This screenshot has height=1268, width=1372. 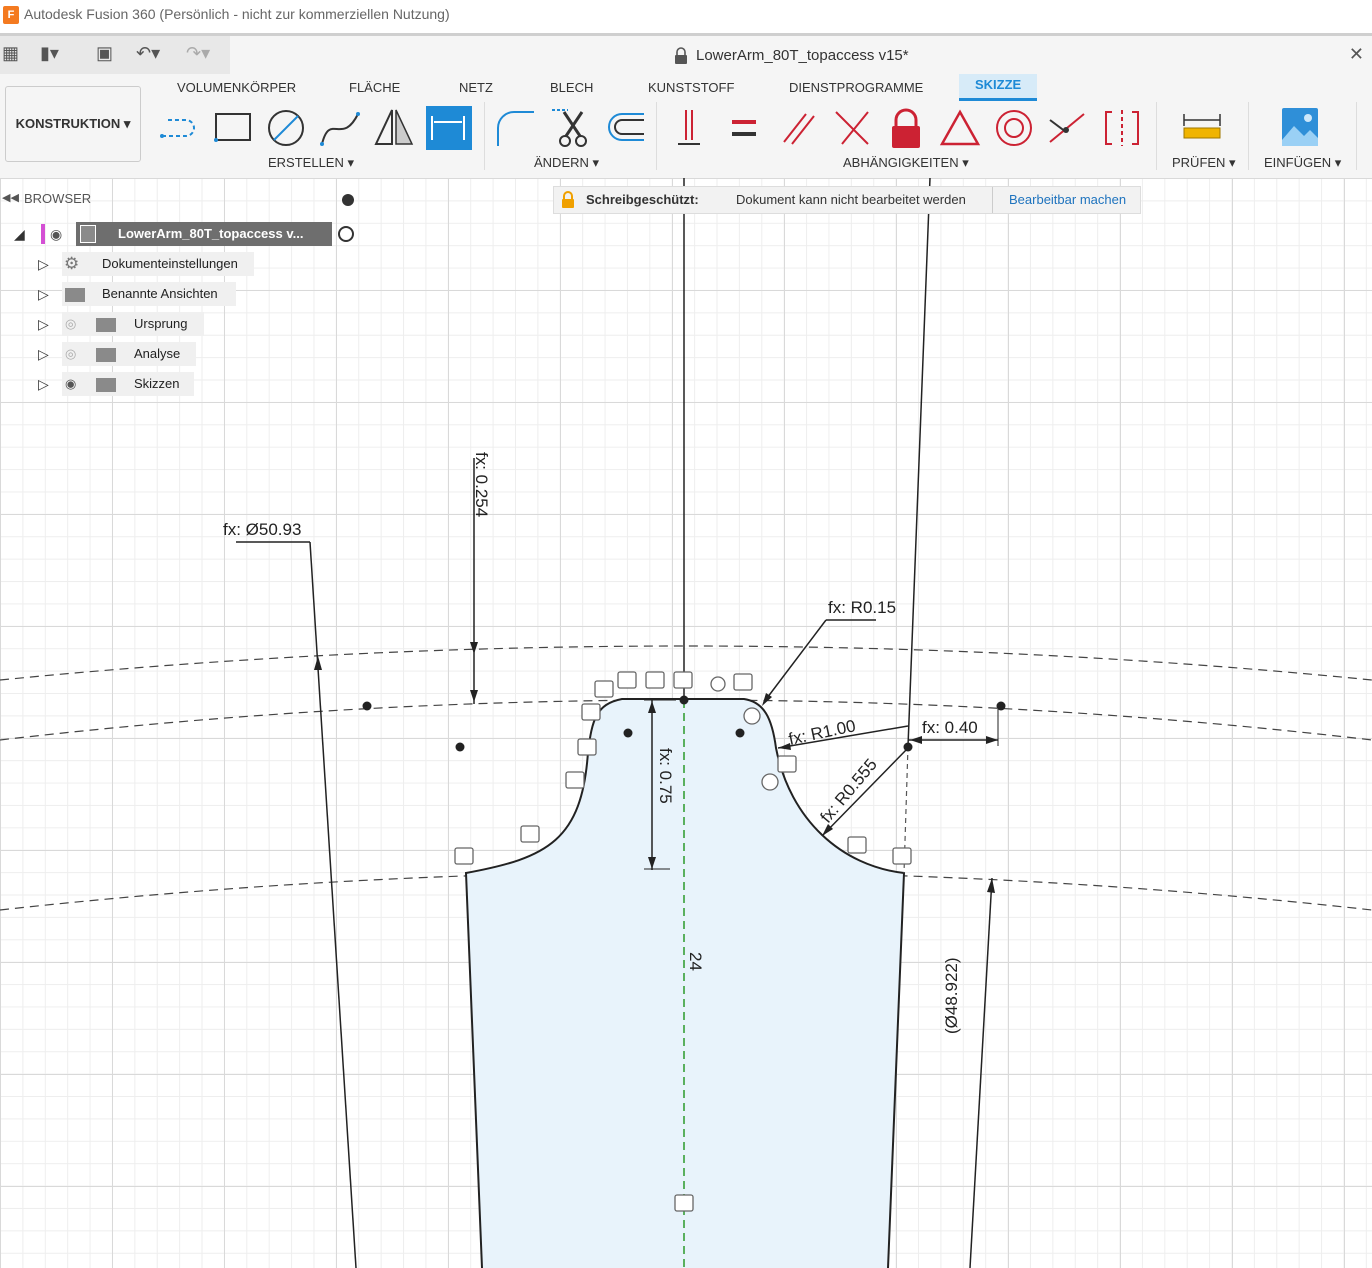 I want to click on radial-reference-line, so click(x=919, y=462).